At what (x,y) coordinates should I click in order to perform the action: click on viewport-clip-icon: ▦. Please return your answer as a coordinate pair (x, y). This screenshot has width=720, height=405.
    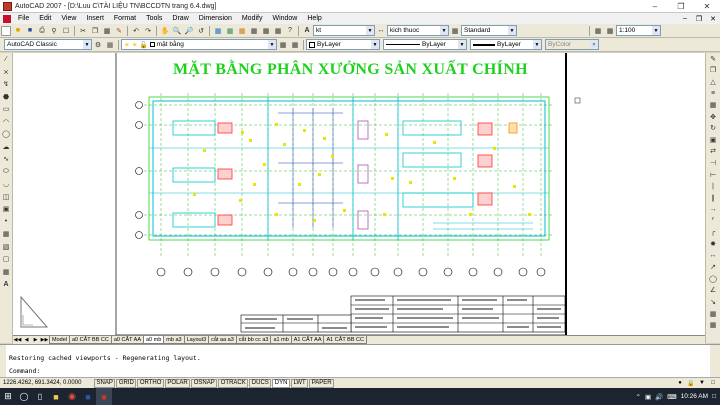
    Looking at the image, I should click on (610, 31).